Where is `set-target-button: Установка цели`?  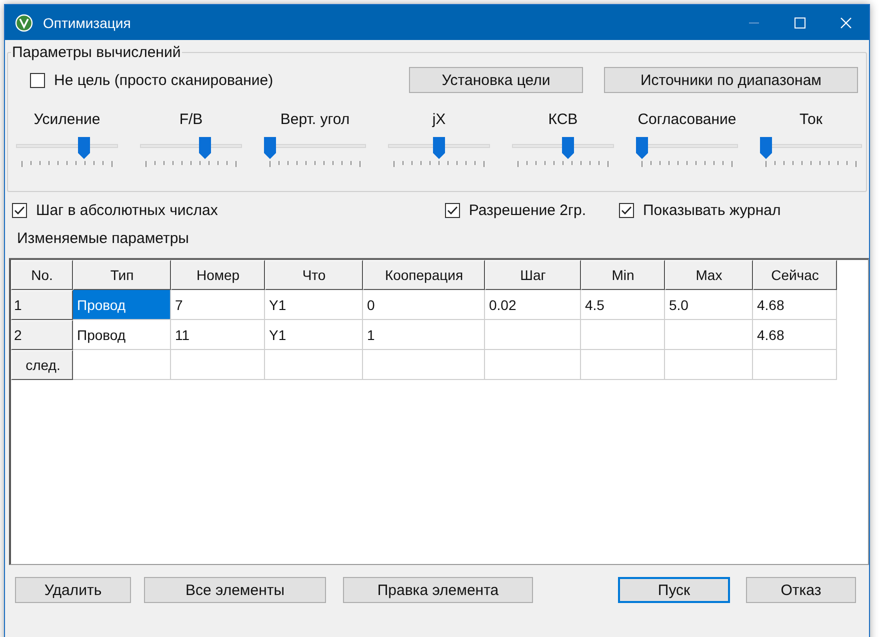
set-target-button: Установка цели is located at coordinates (496, 80).